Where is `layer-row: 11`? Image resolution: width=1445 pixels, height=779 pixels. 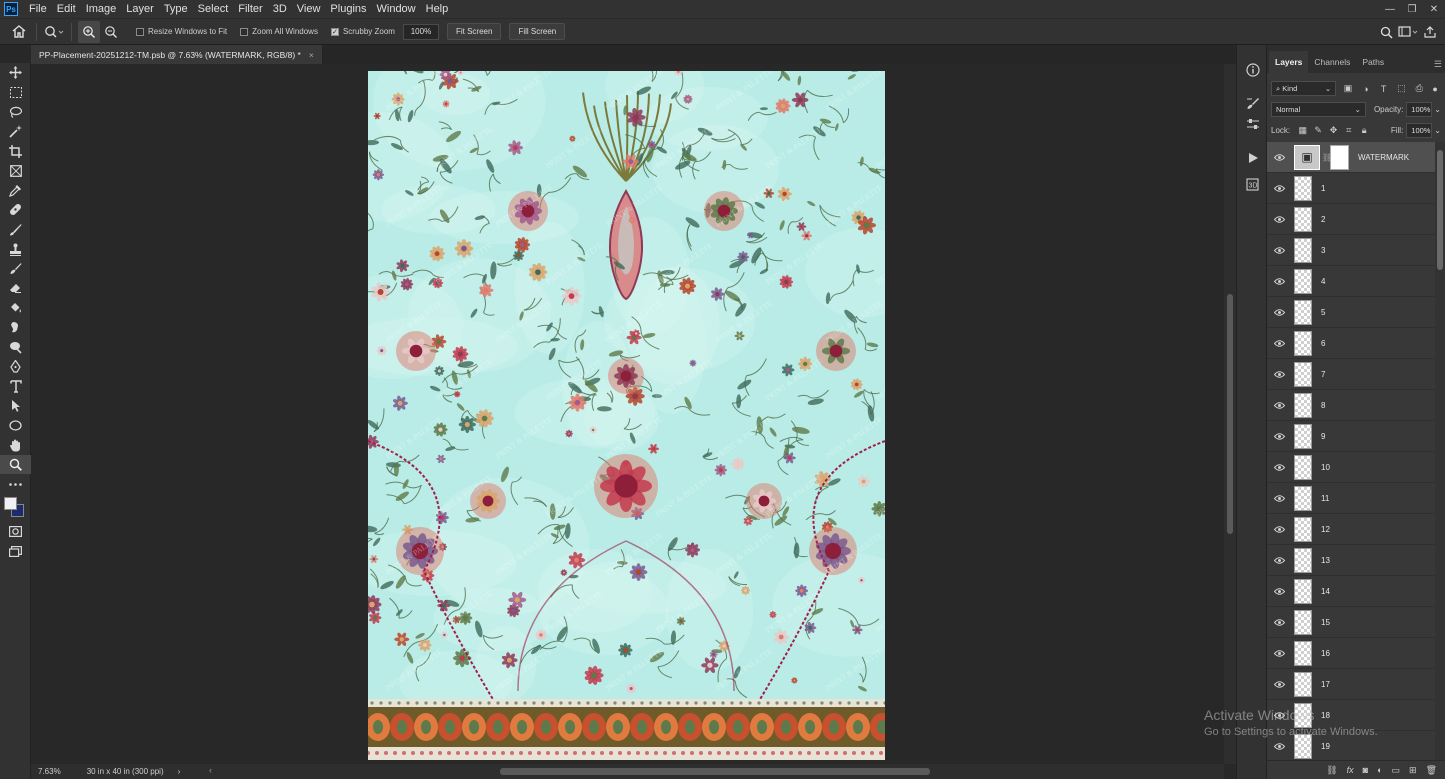 layer-row: 11 is located at coordinates (1351, 498).